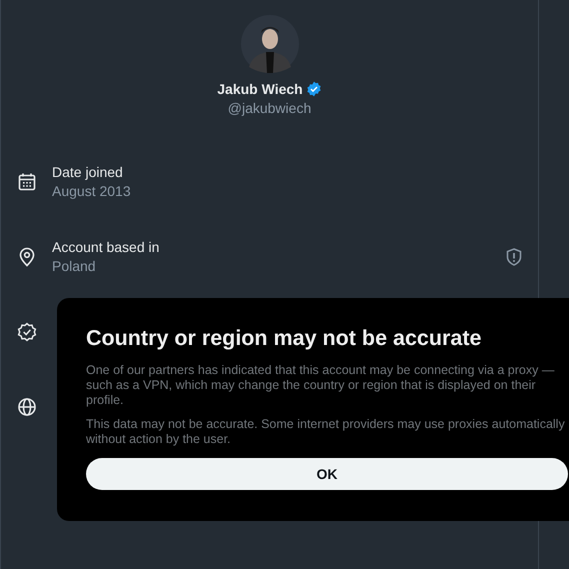  Describe the element at coordinates (87, 172) in the screenshot. I see `detail-label: Date joined` at that location.